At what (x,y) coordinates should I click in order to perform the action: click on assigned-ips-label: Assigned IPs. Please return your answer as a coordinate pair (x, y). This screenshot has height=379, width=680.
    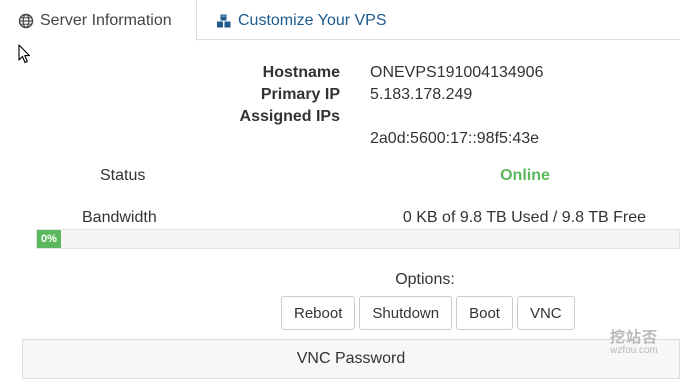
    Looking at the image, I should click on (289, 116).